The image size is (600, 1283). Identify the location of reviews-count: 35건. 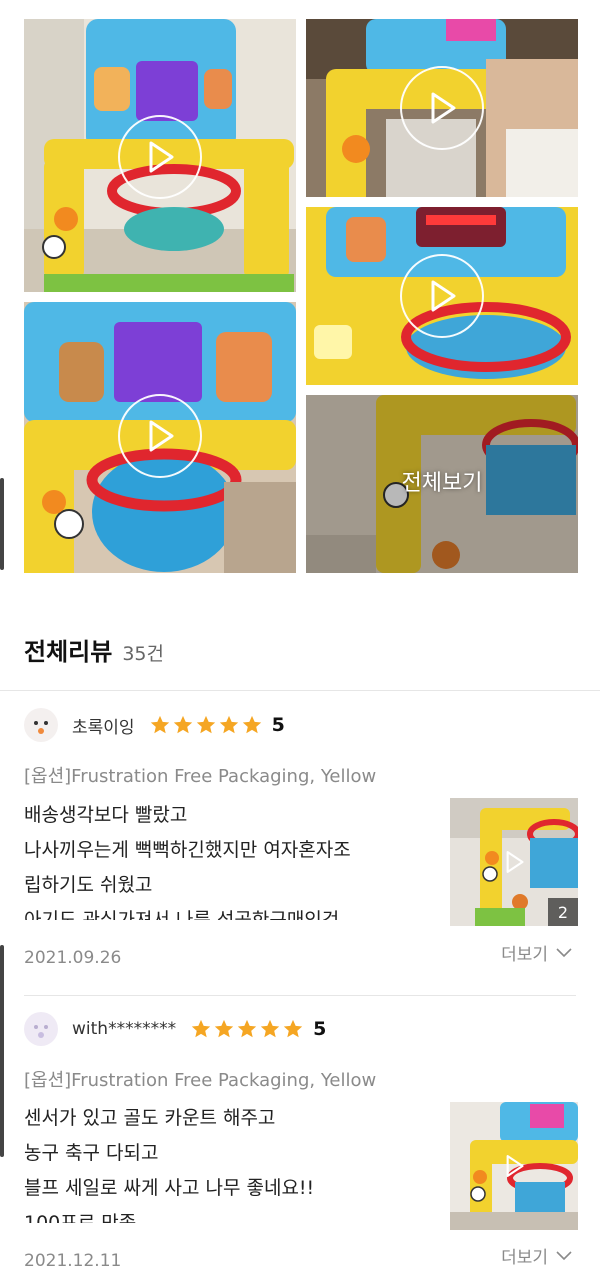
(143, 654).